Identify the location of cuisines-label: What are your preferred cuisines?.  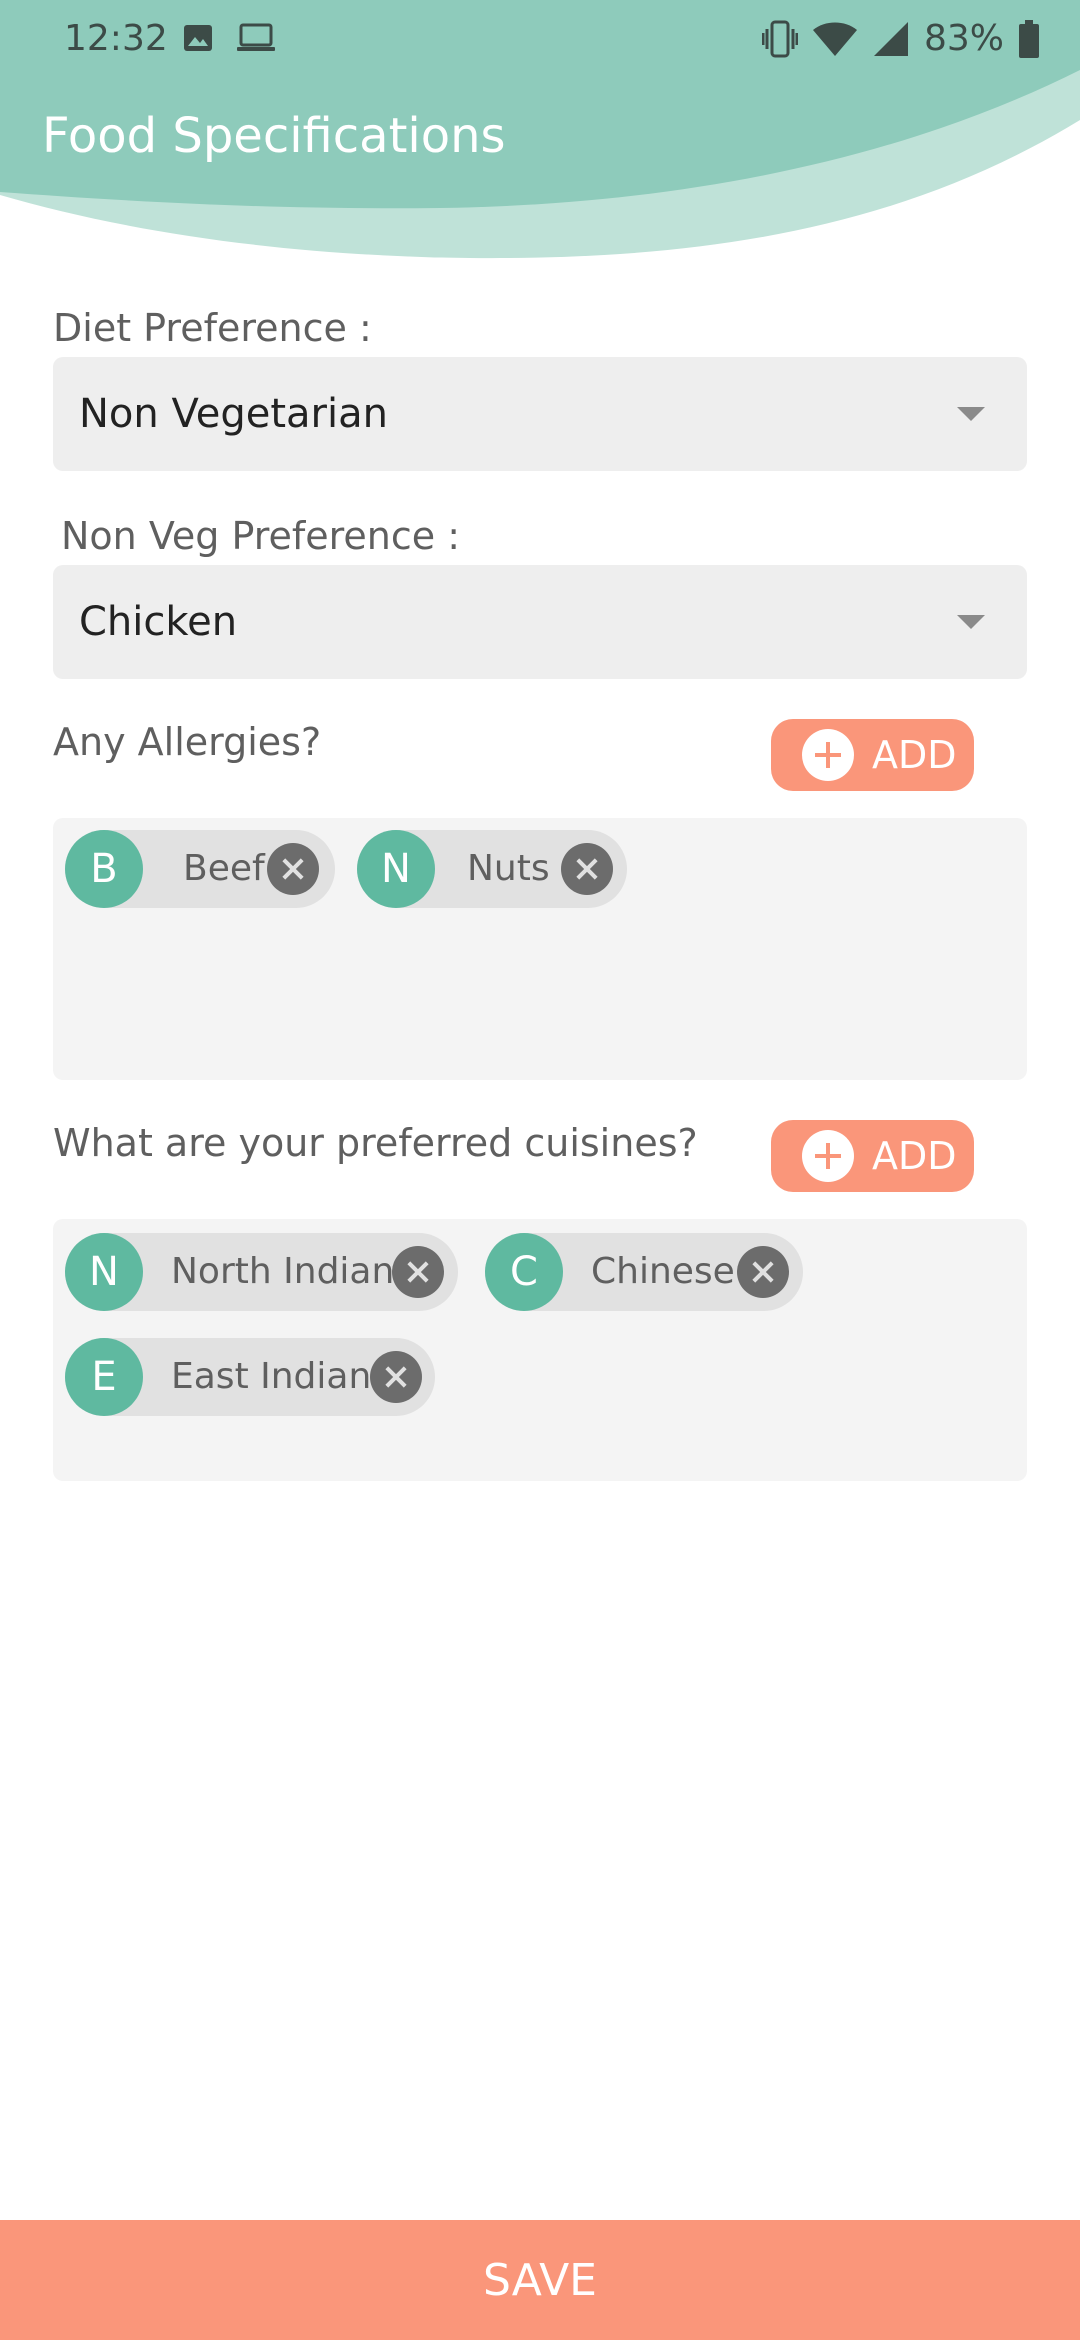
(375, 1143).